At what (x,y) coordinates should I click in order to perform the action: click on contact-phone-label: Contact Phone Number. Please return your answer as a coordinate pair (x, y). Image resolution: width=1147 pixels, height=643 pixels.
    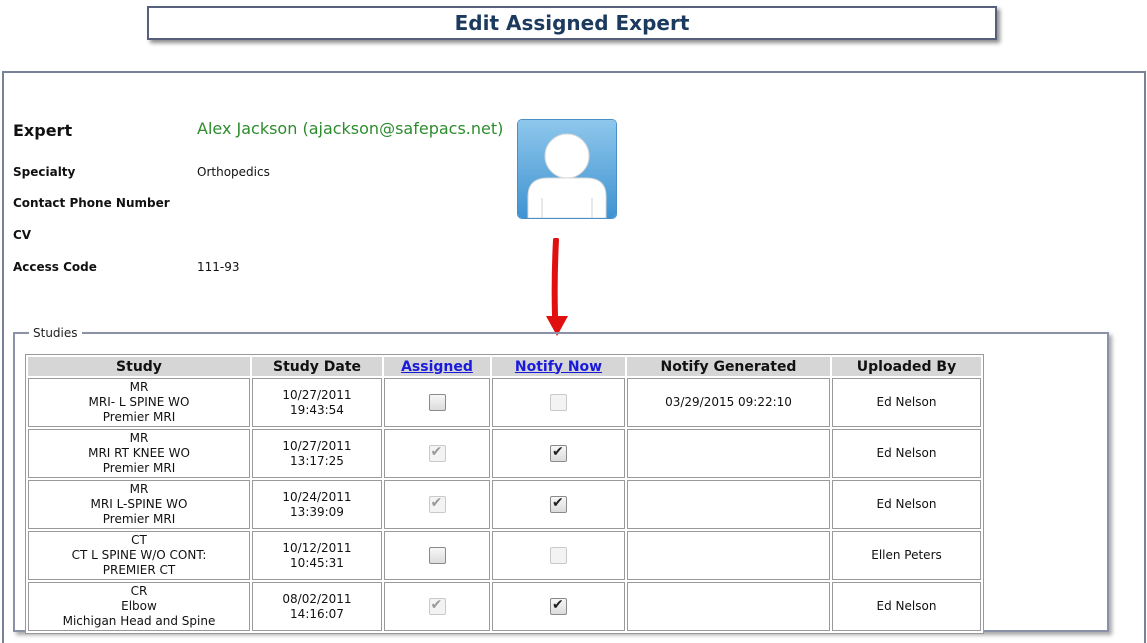
    Looking at the image, I should click on (91, 203).